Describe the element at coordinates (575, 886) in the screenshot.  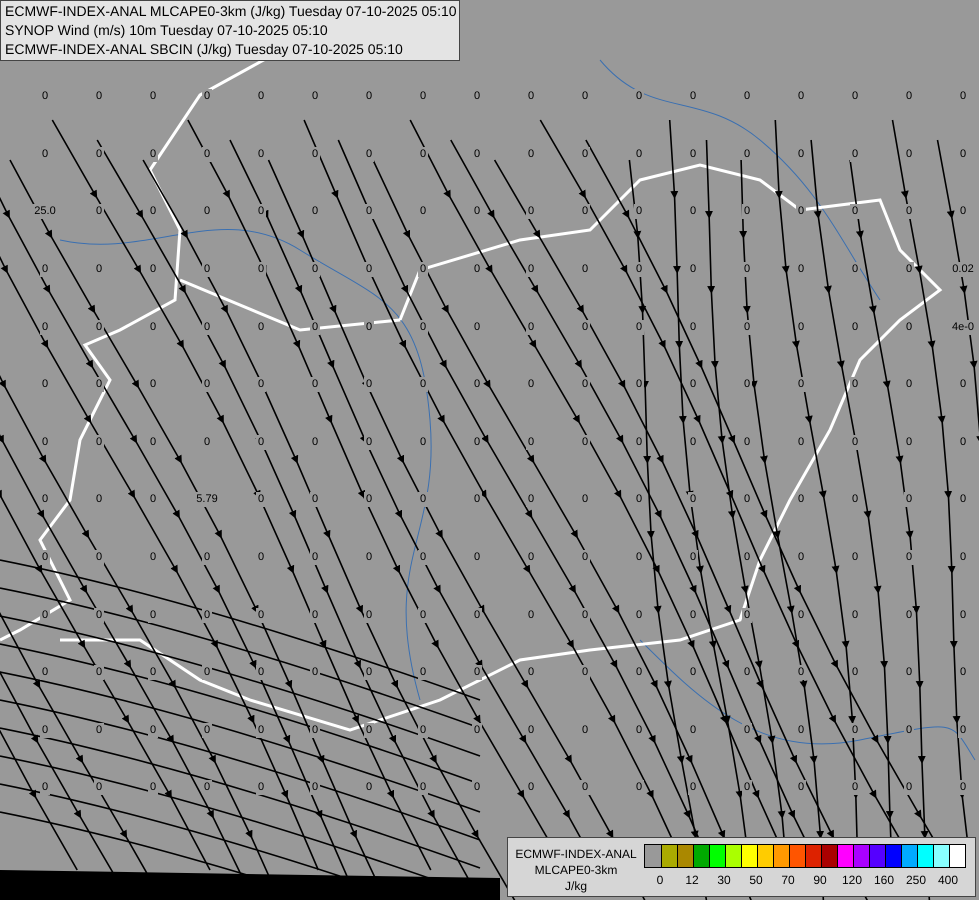
I see `legend-title: J/kg` at that location.